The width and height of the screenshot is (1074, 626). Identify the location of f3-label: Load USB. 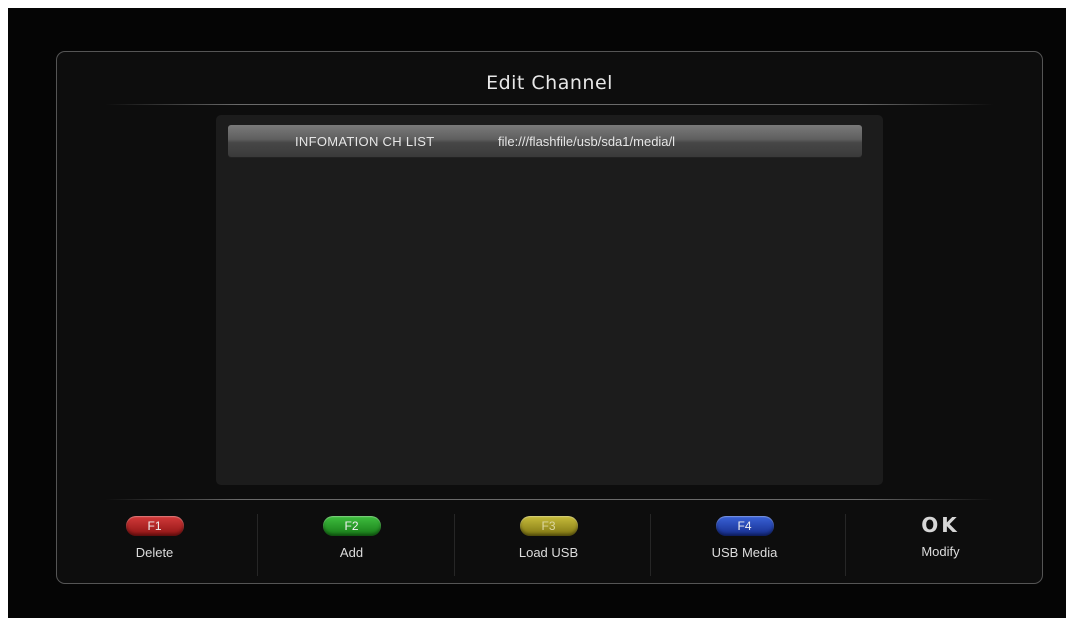
(548, 552).